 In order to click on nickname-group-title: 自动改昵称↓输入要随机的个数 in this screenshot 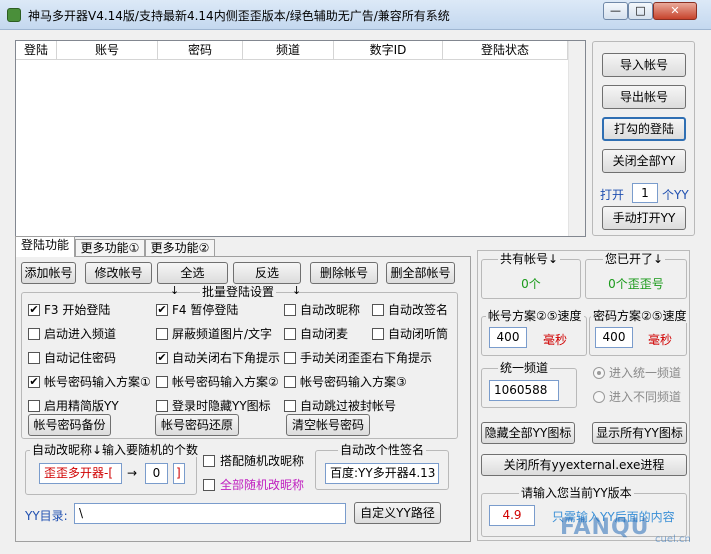, I will do `click(115, 450)`.